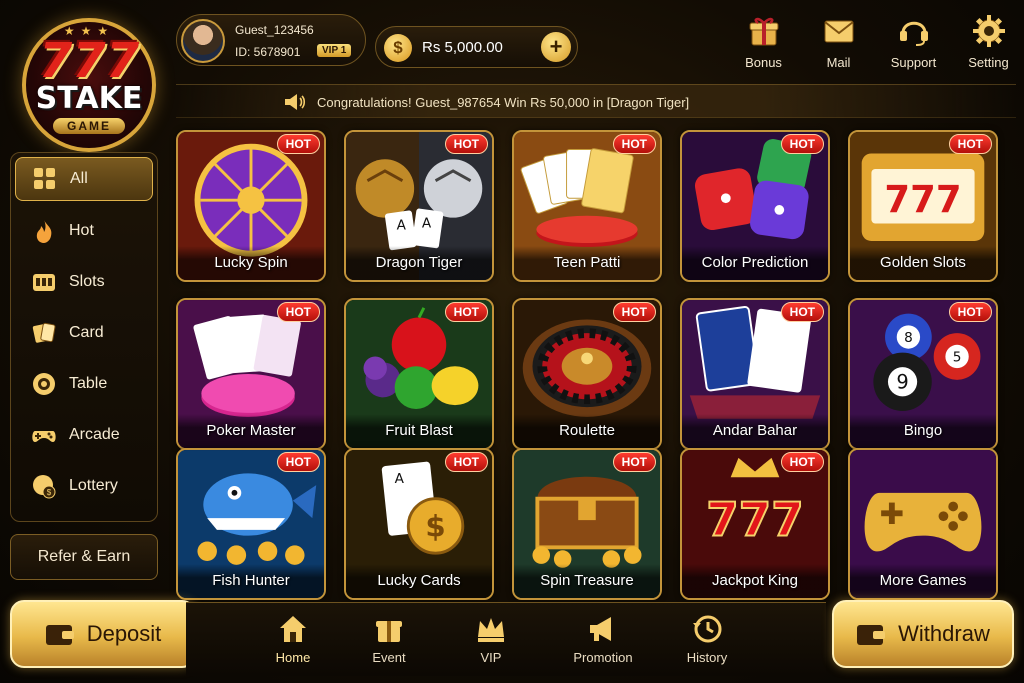 Image resolution: width=1024 pixels, height=683 pixels. I want to click on sidebar-item-all: All, so click(84, 179).